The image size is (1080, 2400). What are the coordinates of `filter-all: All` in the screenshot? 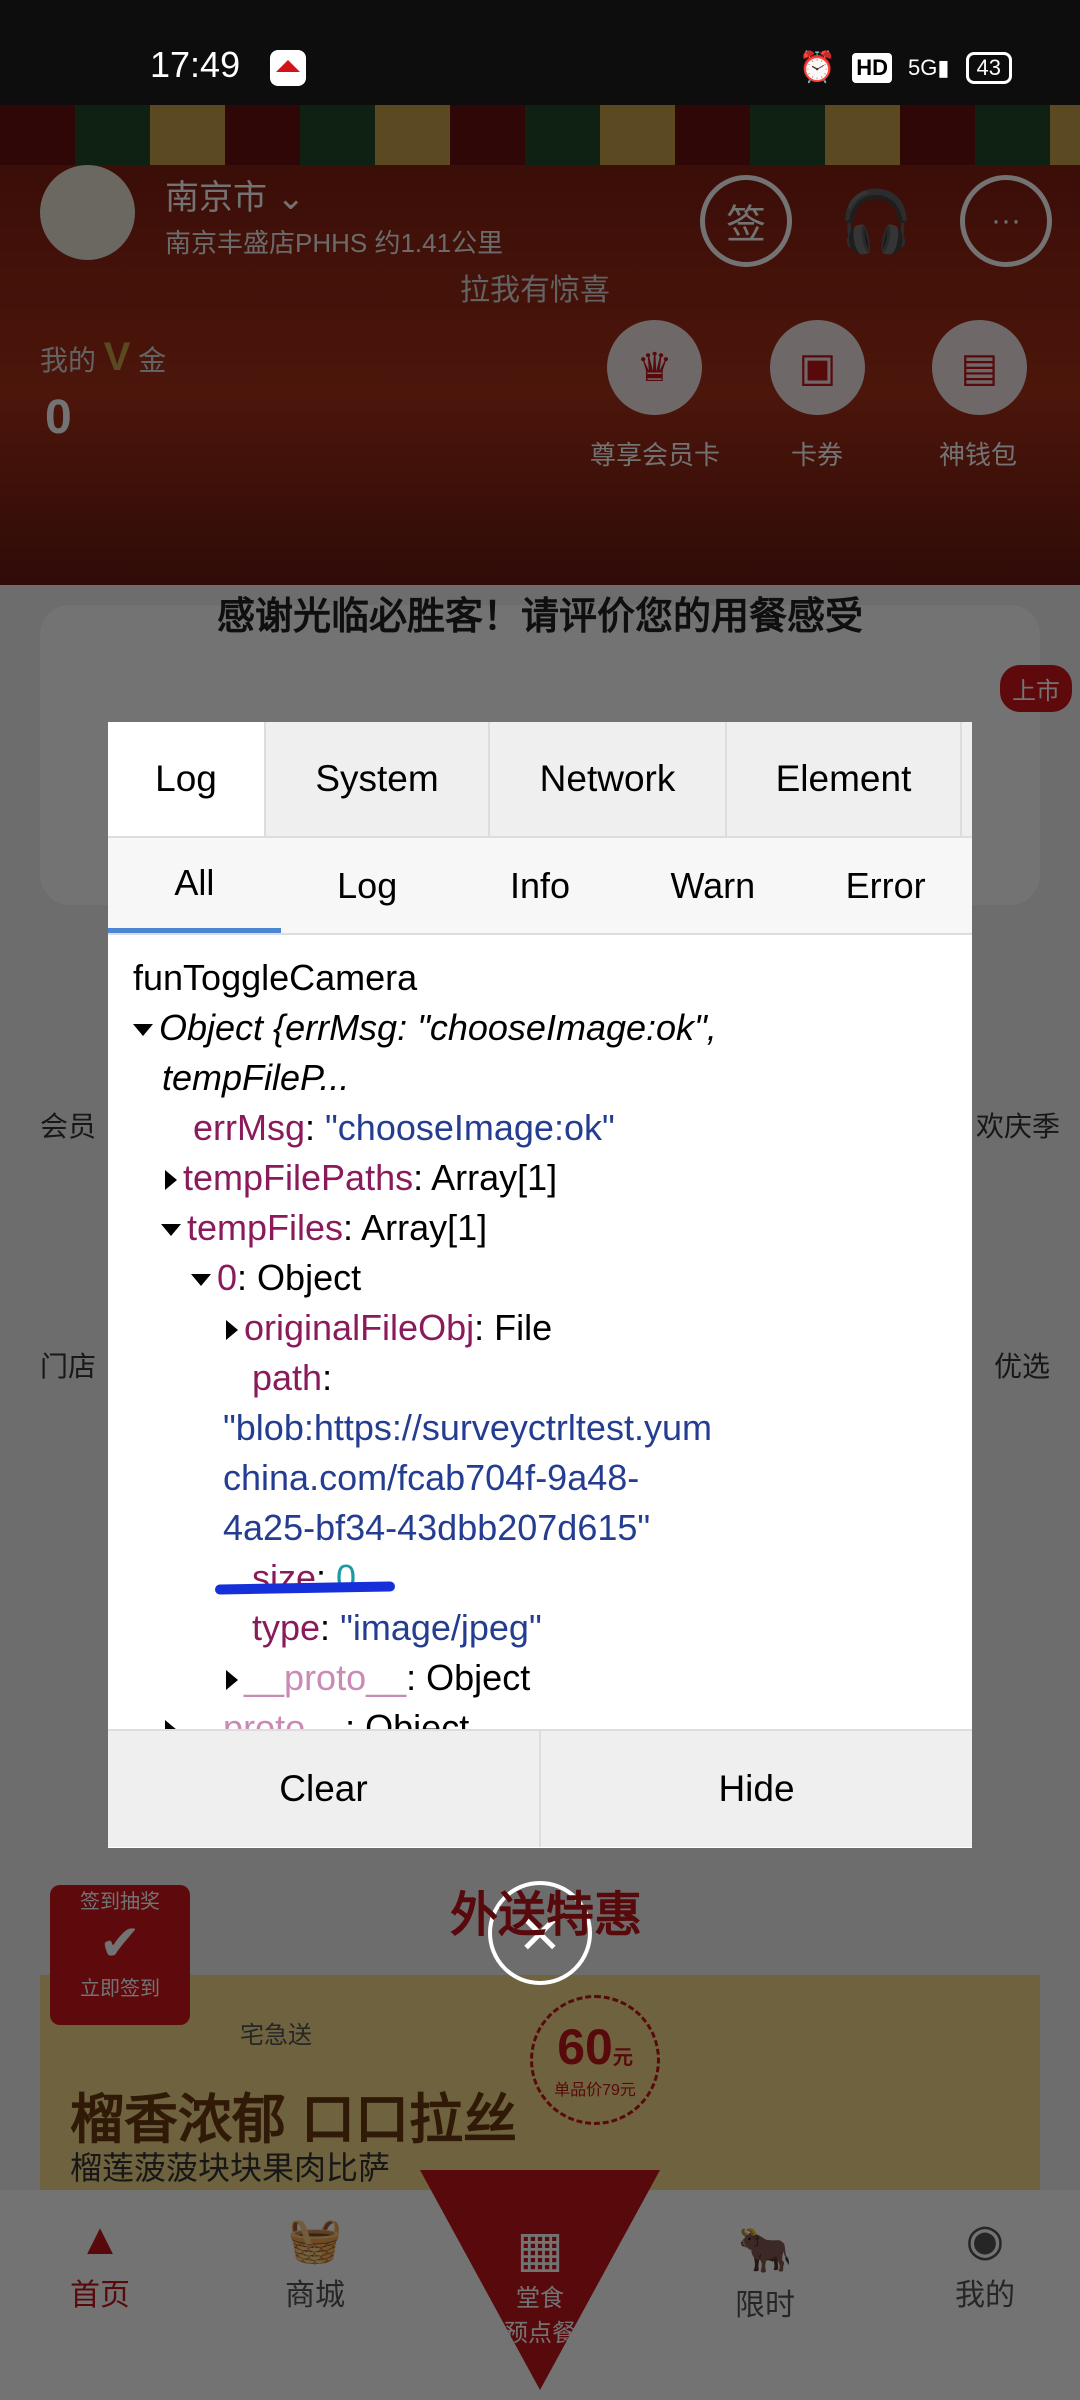 It's located at (194, 885).